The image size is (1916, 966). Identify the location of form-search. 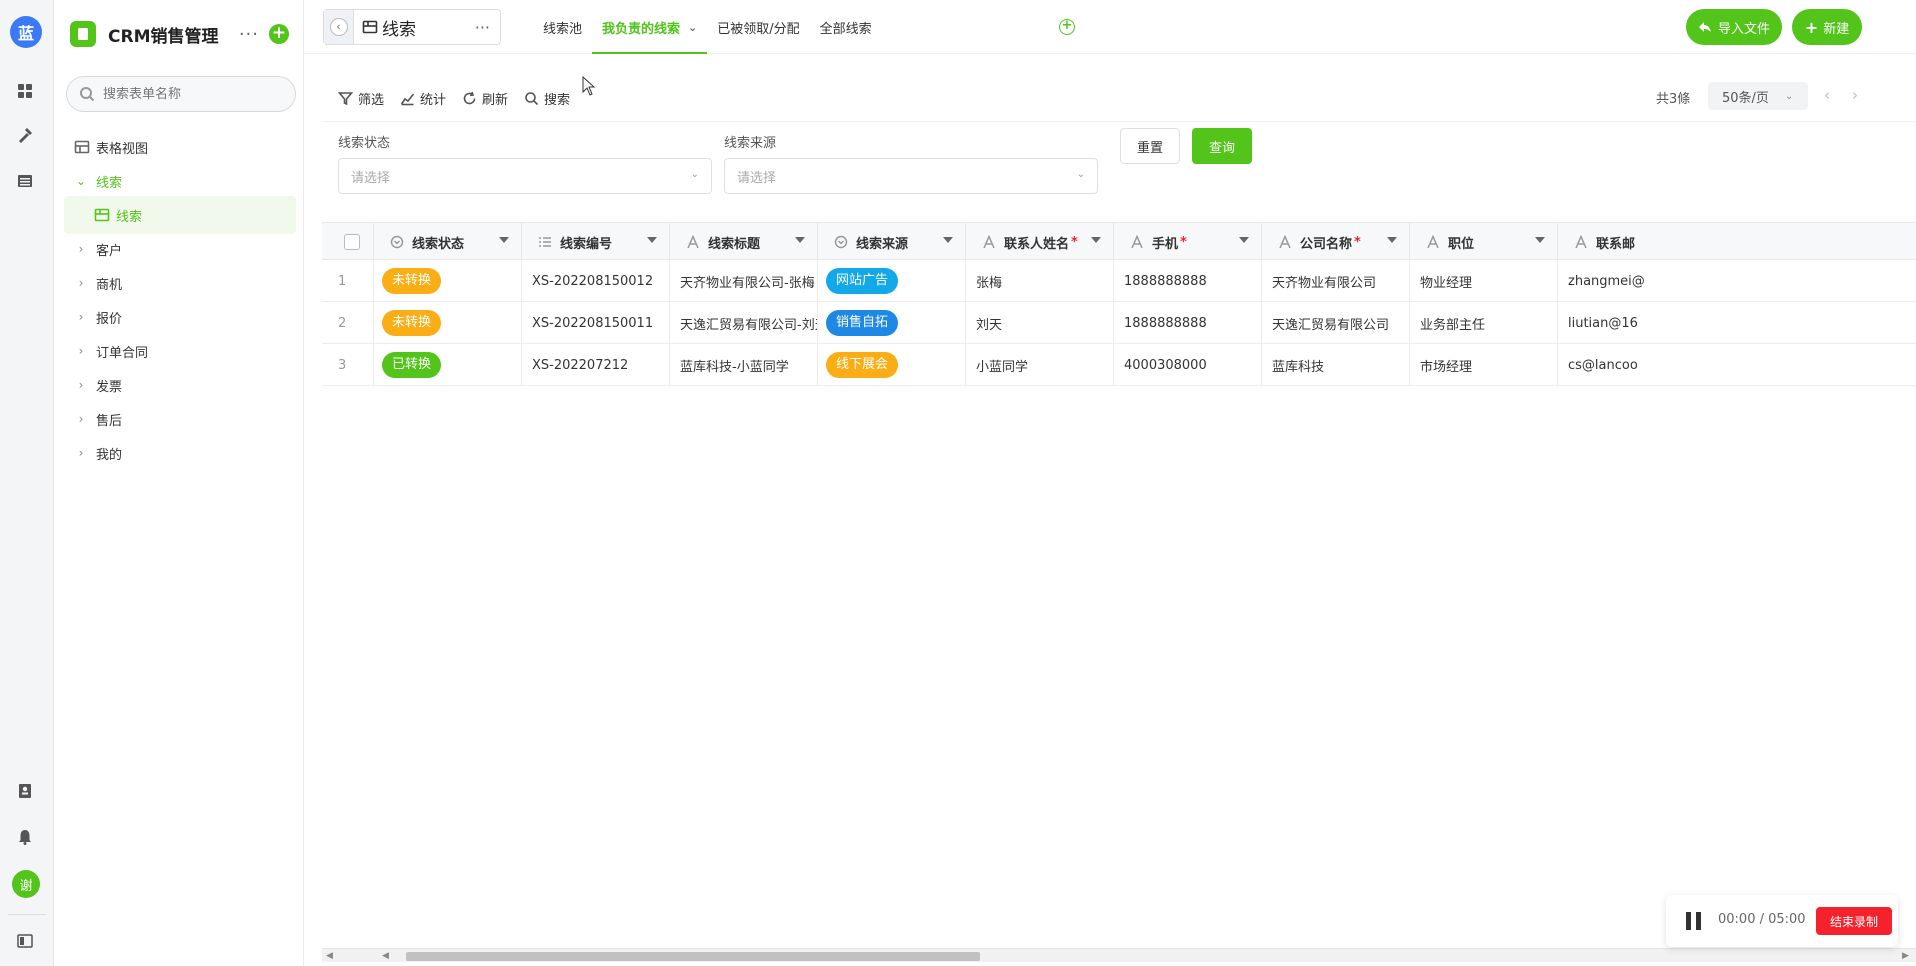
(181, 94).